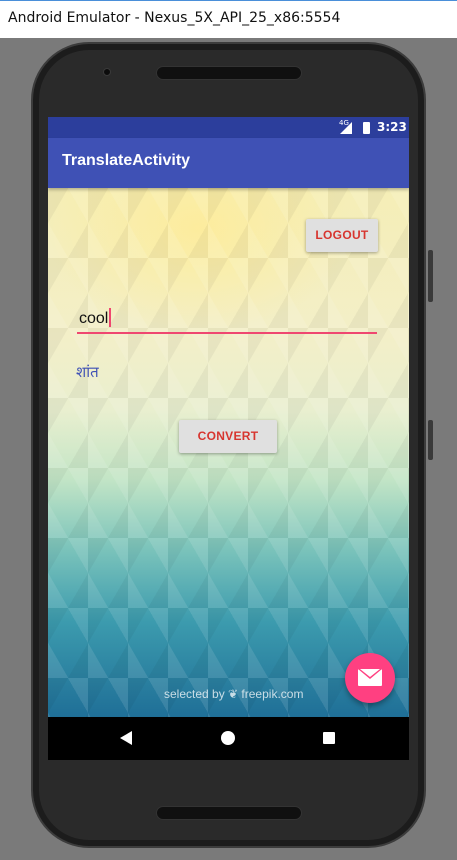 This screenshot has height=860, width=457. I want to click on app-bar: TranslateActivity, so click(228, 163).